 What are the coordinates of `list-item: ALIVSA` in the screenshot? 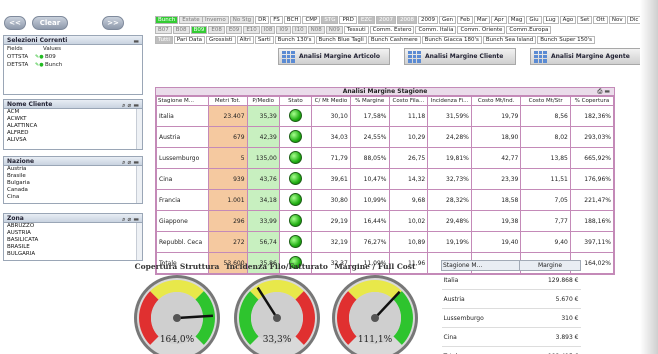 It's located at (73, 140).